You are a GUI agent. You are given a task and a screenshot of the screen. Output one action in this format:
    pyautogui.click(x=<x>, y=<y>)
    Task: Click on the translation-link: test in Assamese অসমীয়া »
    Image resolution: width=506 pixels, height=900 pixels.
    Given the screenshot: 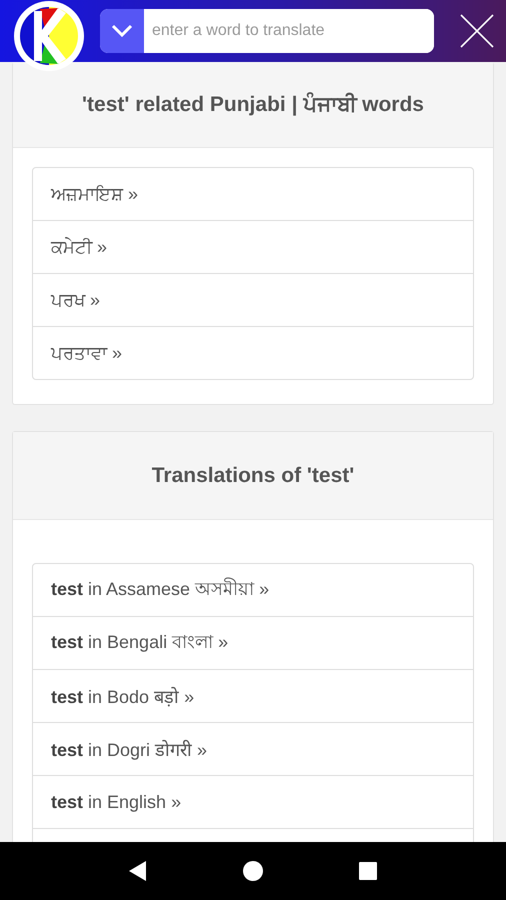 What is the action you would take?
    pyautogui.click(x=253, y=590)
    